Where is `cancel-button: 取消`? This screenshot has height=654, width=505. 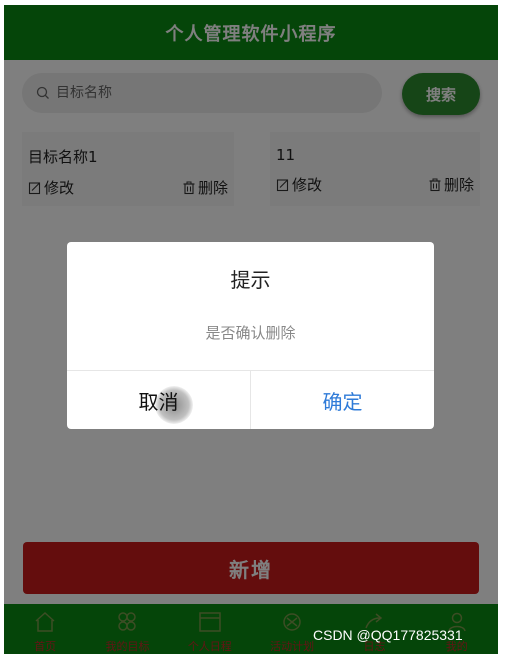 cancel-button: 取消 is located at coordinates (159, 400).